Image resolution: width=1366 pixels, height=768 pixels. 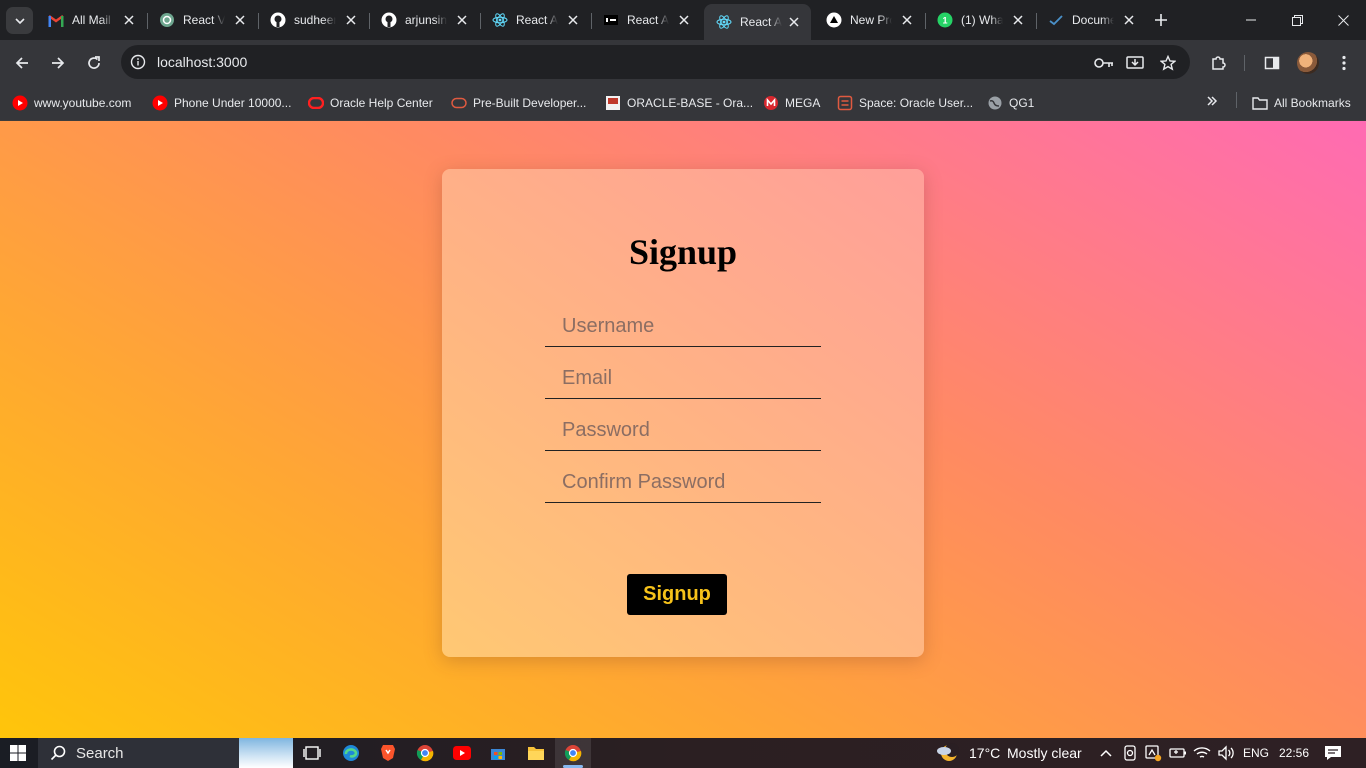 What do you see at coordinates (1202, 753) in the screenshot?
I see `tray-wifi` at bounding box center [1202, 753].